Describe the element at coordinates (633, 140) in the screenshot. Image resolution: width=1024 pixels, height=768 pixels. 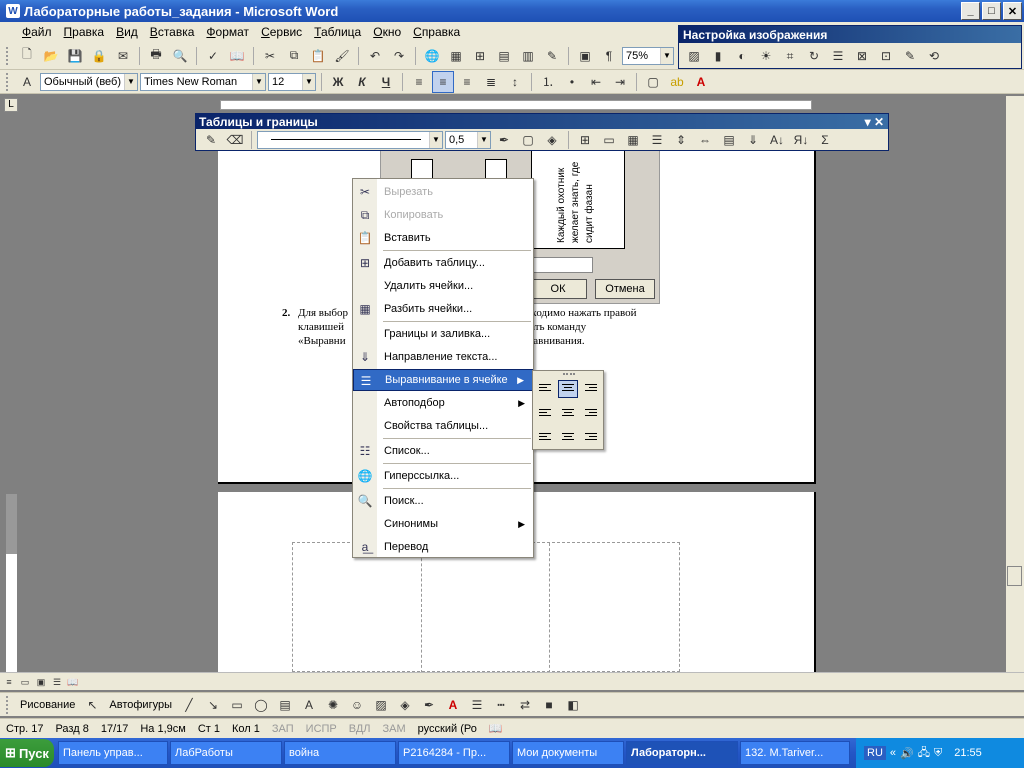
I see `split-cells-icon: ▦` at that location.